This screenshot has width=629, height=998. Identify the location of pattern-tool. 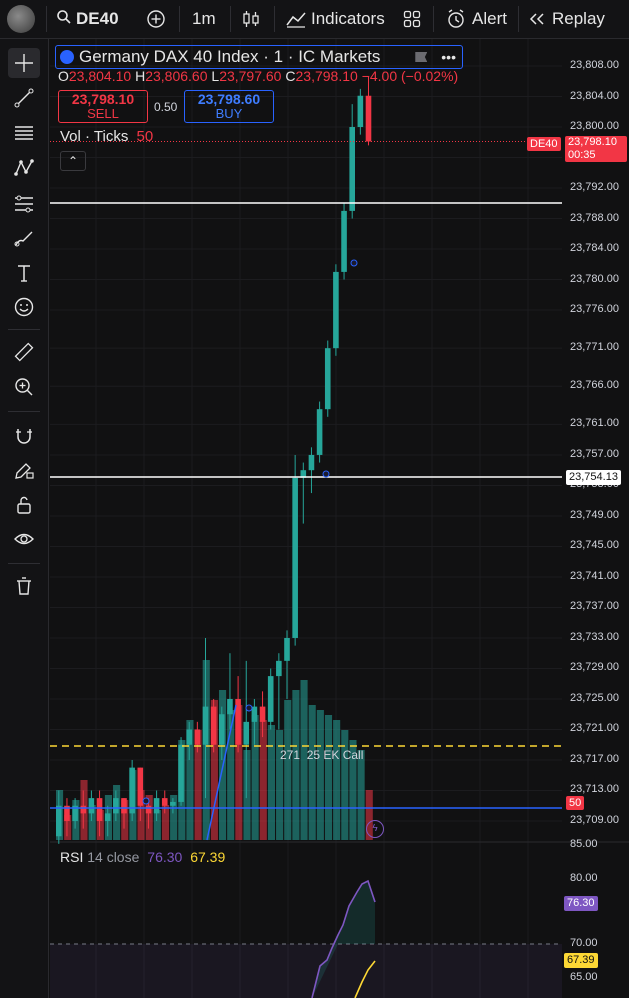
(24, 168).